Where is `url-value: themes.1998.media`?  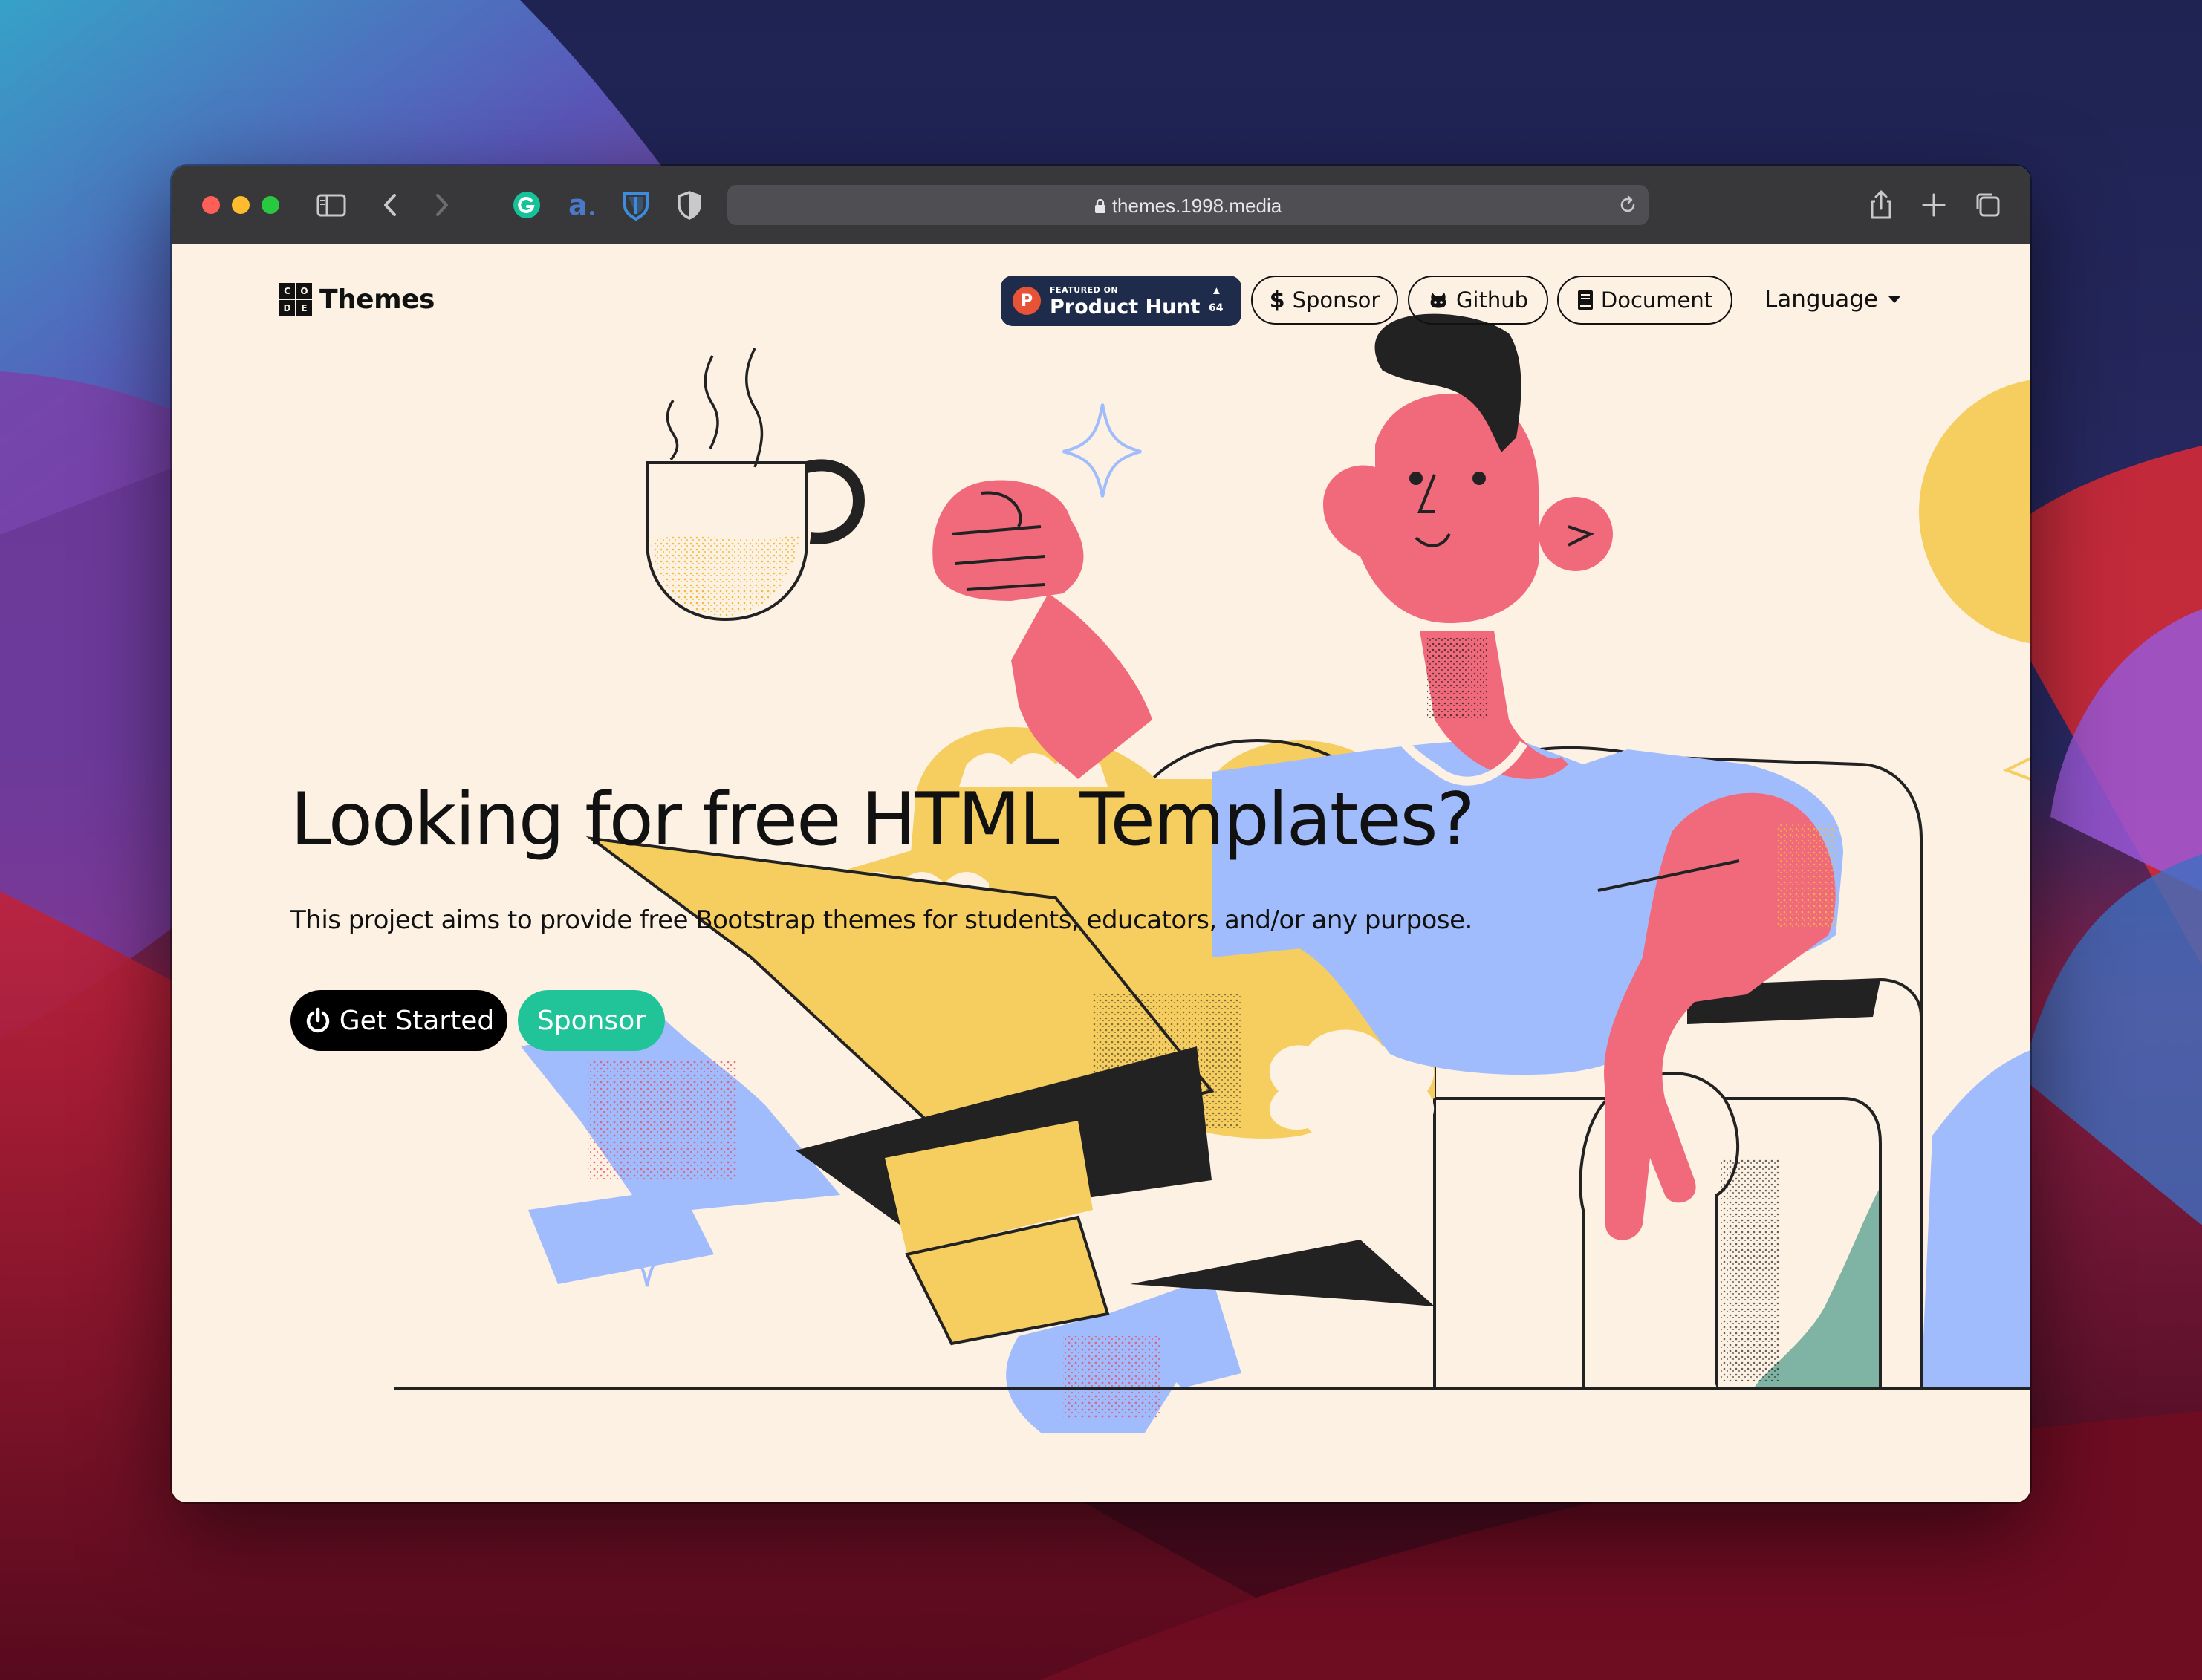
url-value: themes.1998.media is located at coordinates (1196, 206).